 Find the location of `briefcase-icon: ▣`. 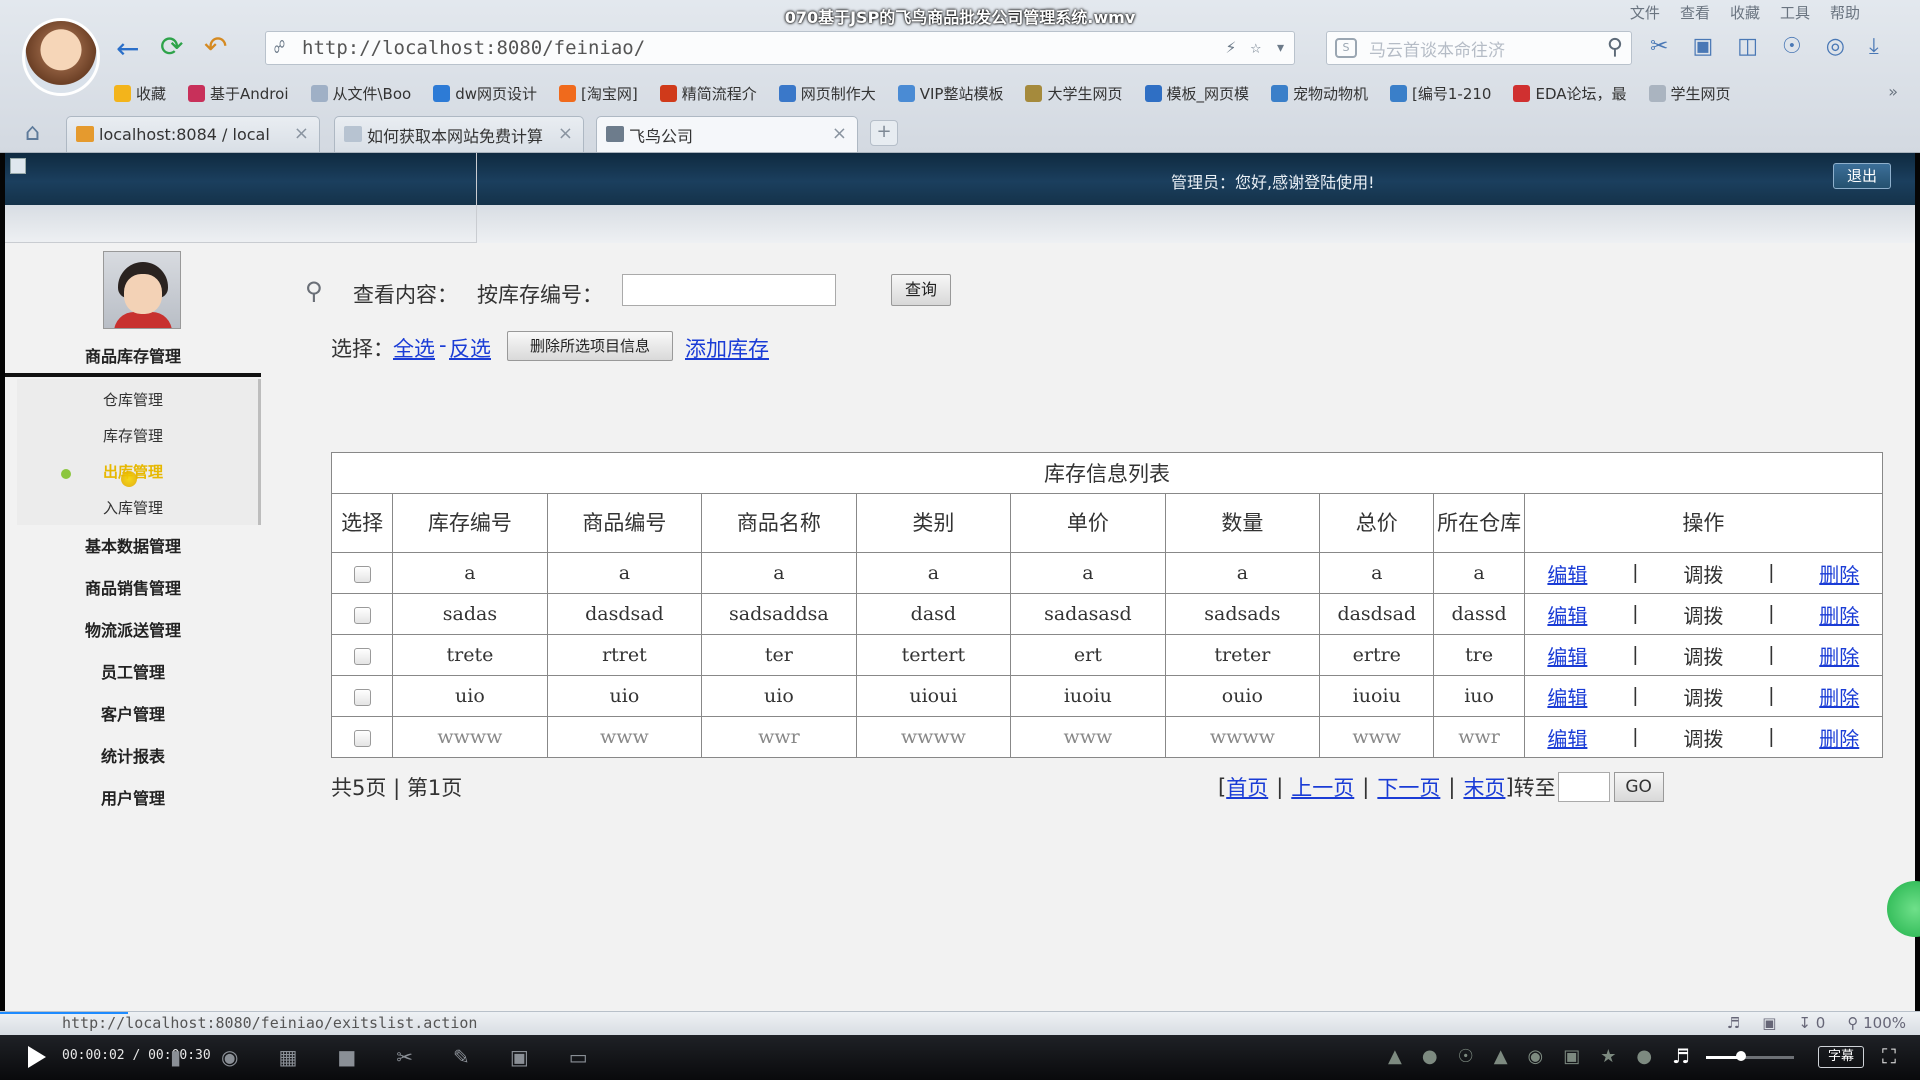

briefcase-icon: ▣ is located at coordinates (1769, 1023).